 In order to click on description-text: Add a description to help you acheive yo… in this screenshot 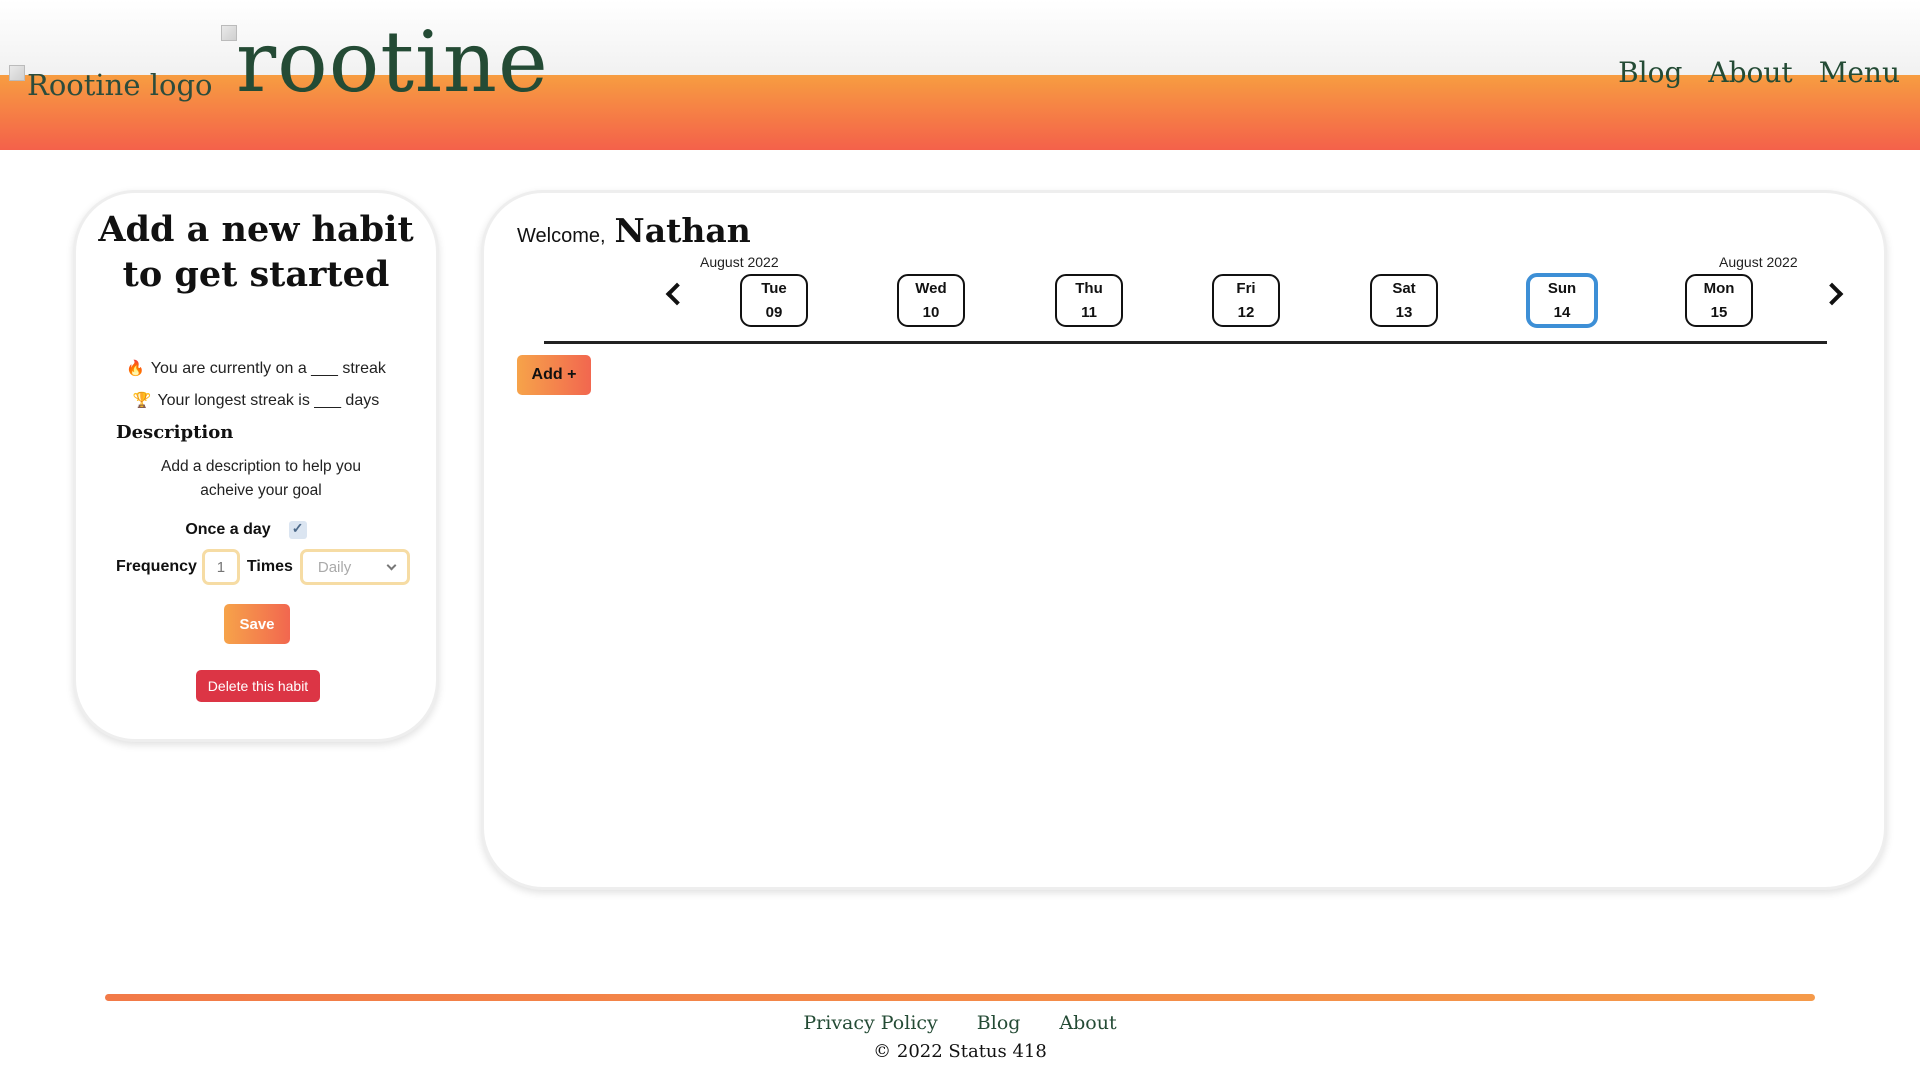, I will do `click(261, 479)`.